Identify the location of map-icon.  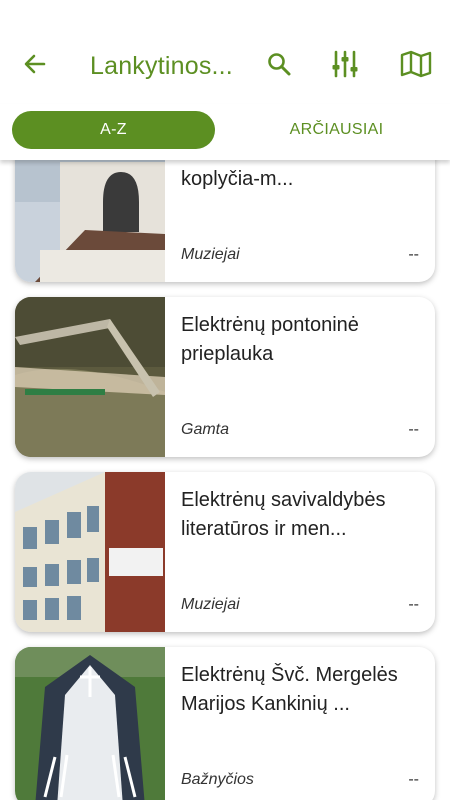
(416, 66).